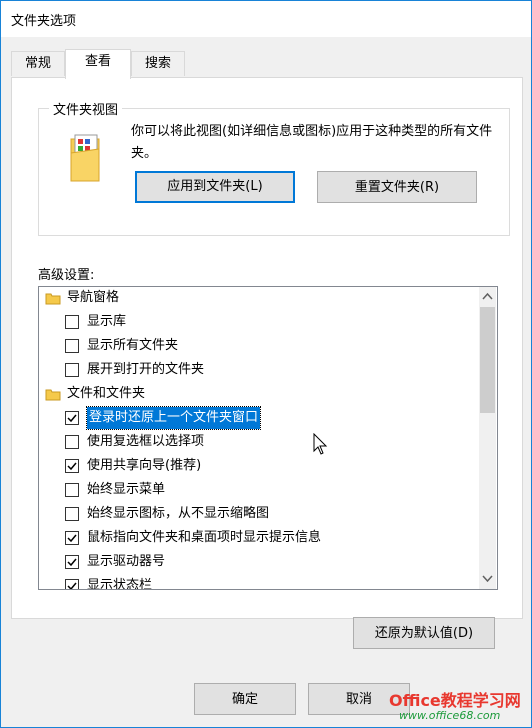  Describe the element at coordinates (245, 699) in the screenshot. I see `ok-button: 确定` at that location.